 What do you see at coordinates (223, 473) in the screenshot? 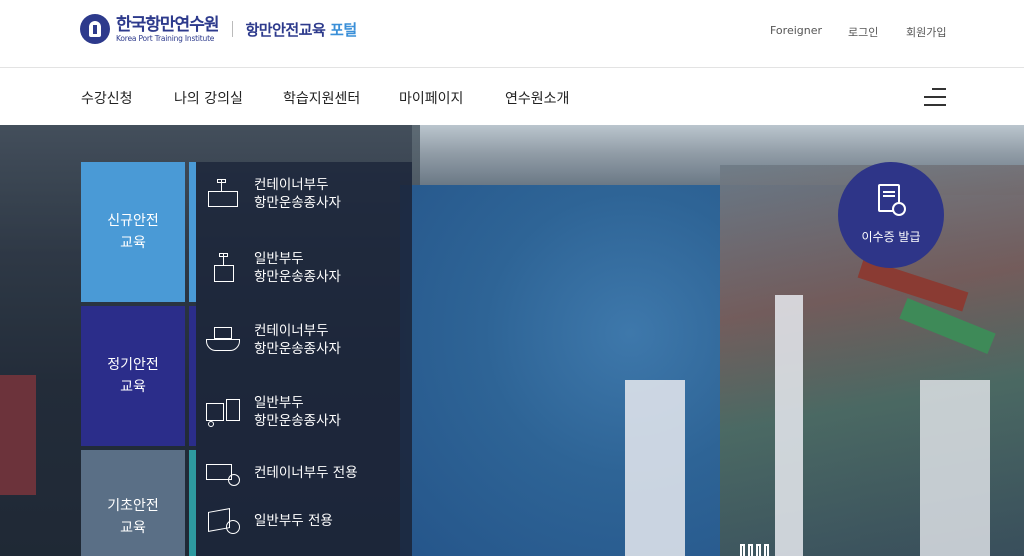
I see `container-clock-icon` at bounding box center [223, 473].